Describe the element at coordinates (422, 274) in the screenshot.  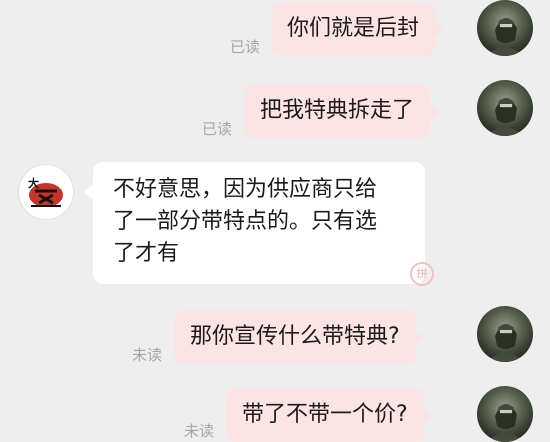
I see `watermark-icon: 拼` at that location.